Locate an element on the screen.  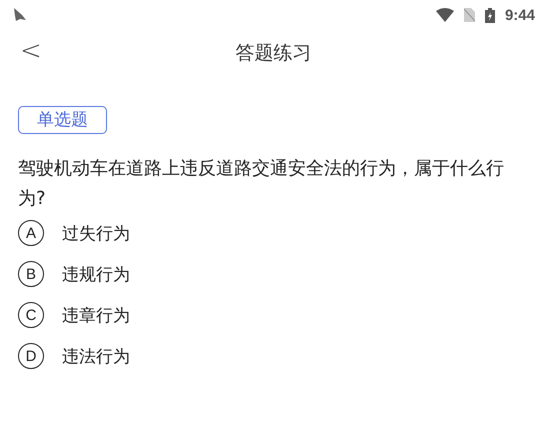
app-icon is located at coordinates (20, 15).